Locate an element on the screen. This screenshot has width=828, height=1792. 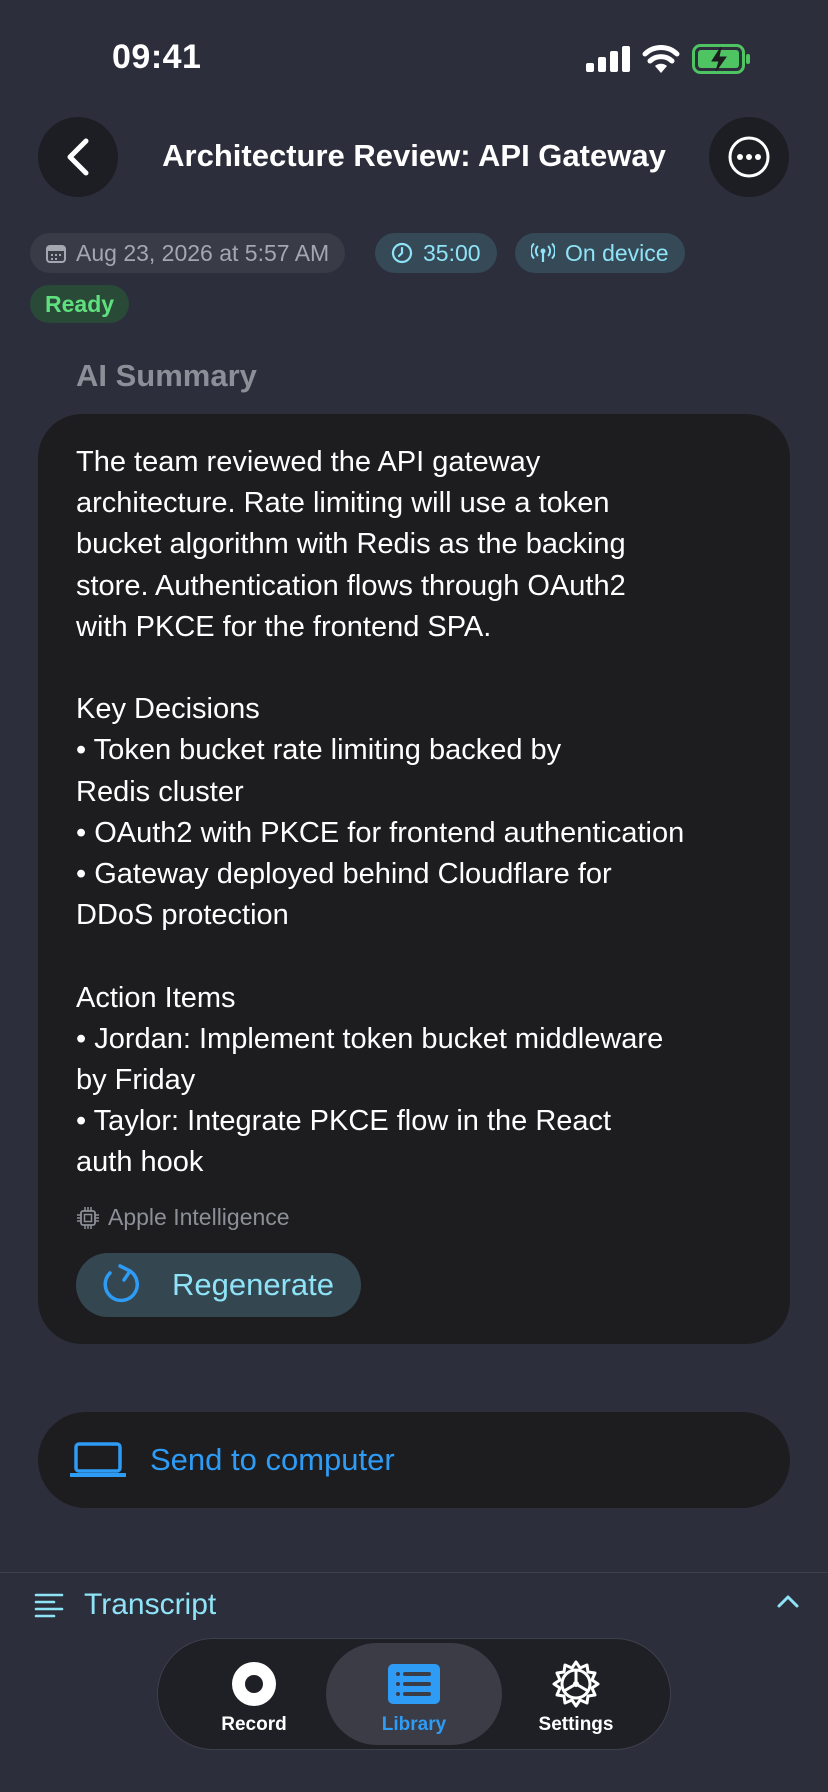
ai-summary-heading: AI Summary is located at coordinates (166, 375).